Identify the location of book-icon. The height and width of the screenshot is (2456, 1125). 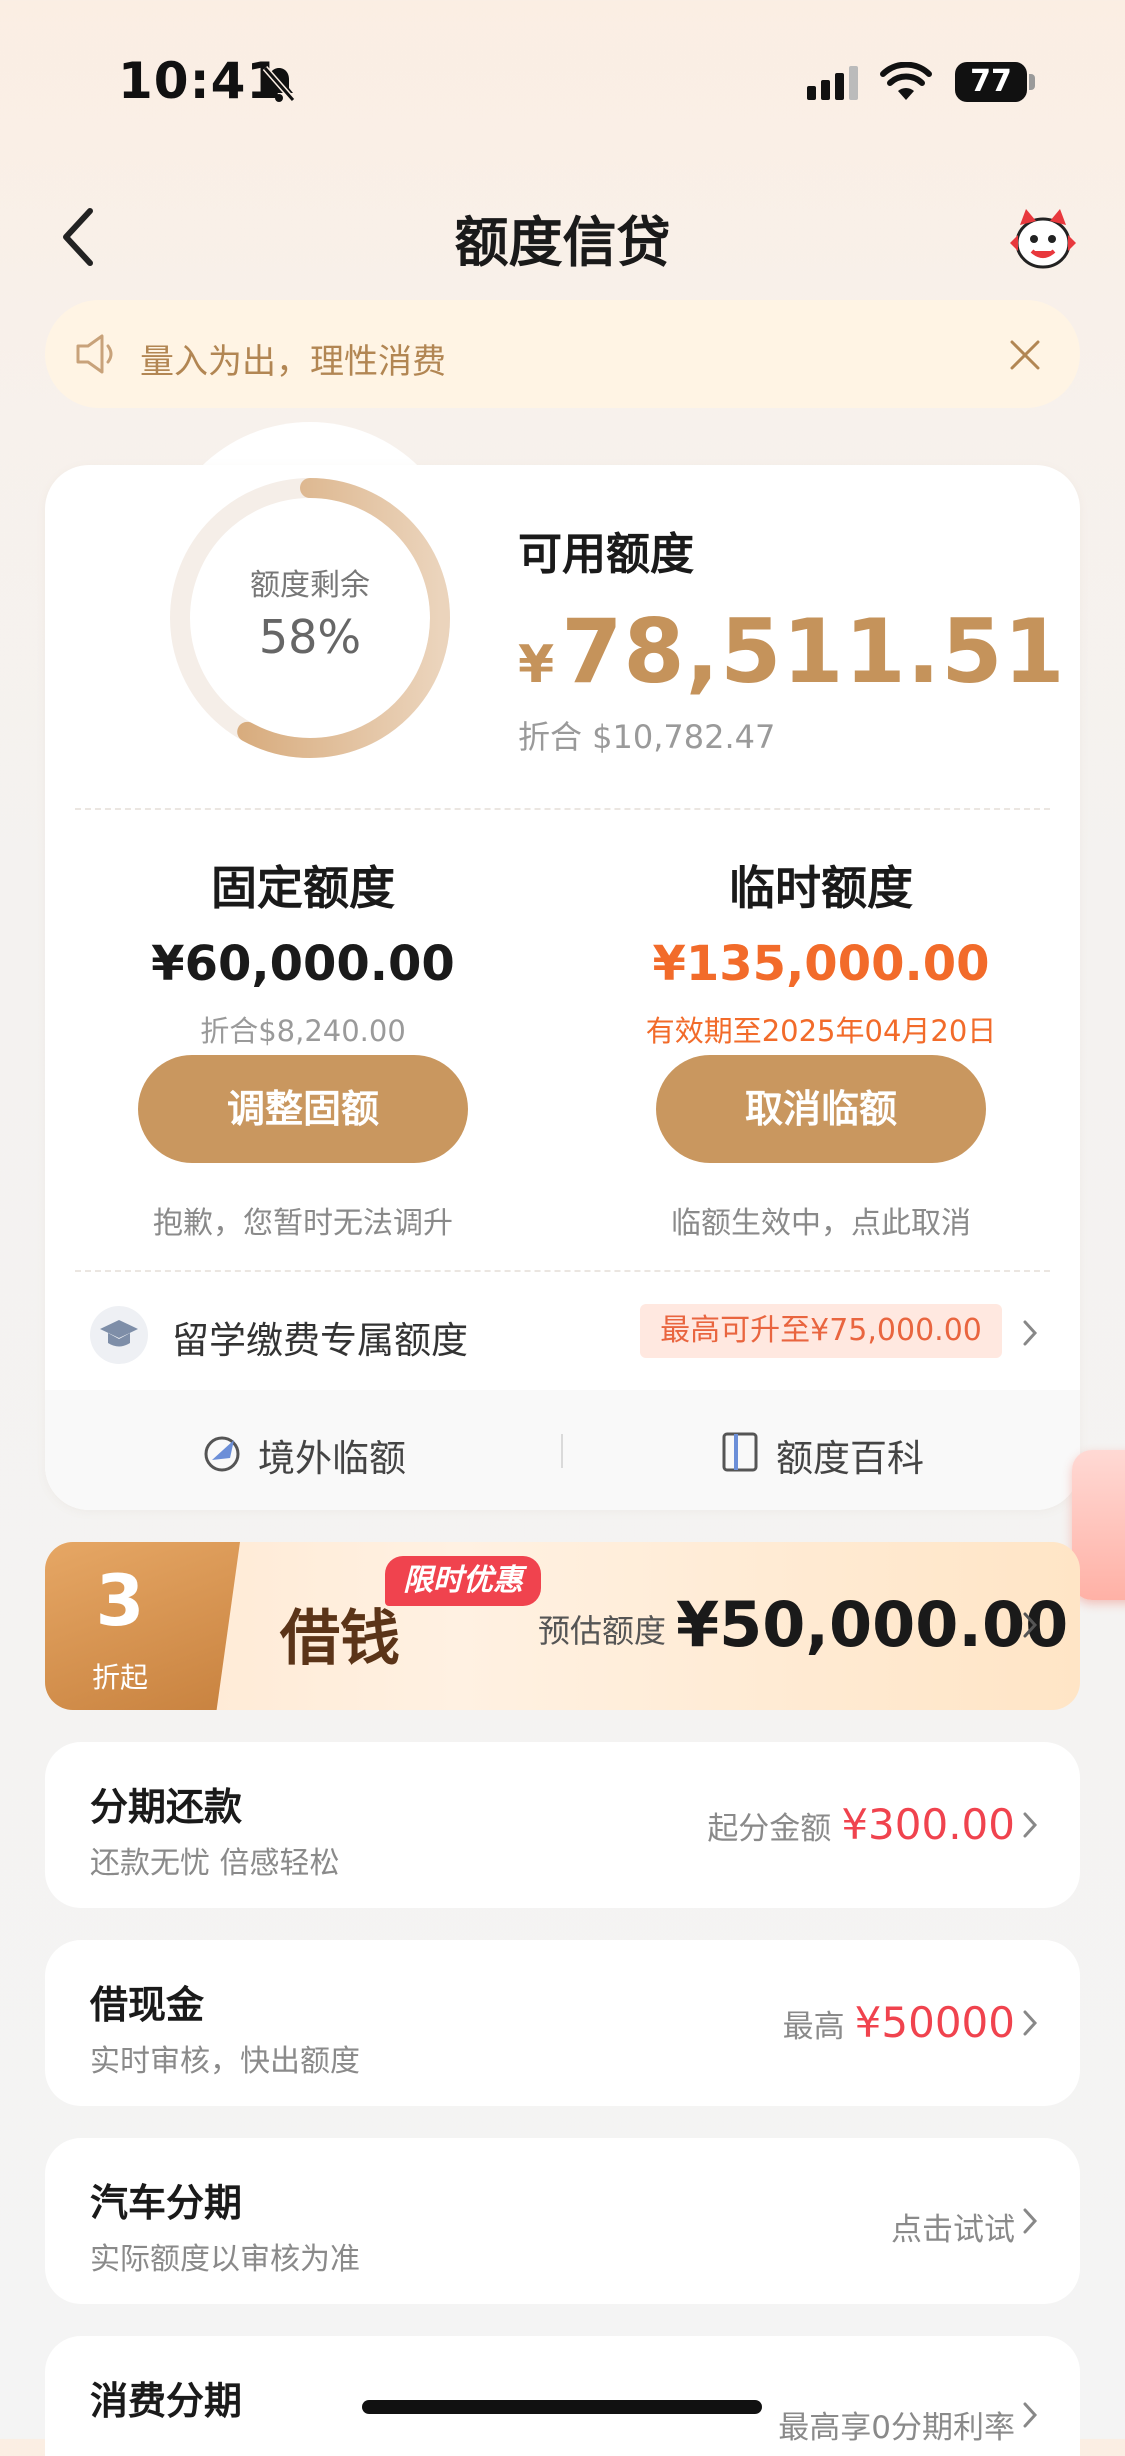
(740, 1452).